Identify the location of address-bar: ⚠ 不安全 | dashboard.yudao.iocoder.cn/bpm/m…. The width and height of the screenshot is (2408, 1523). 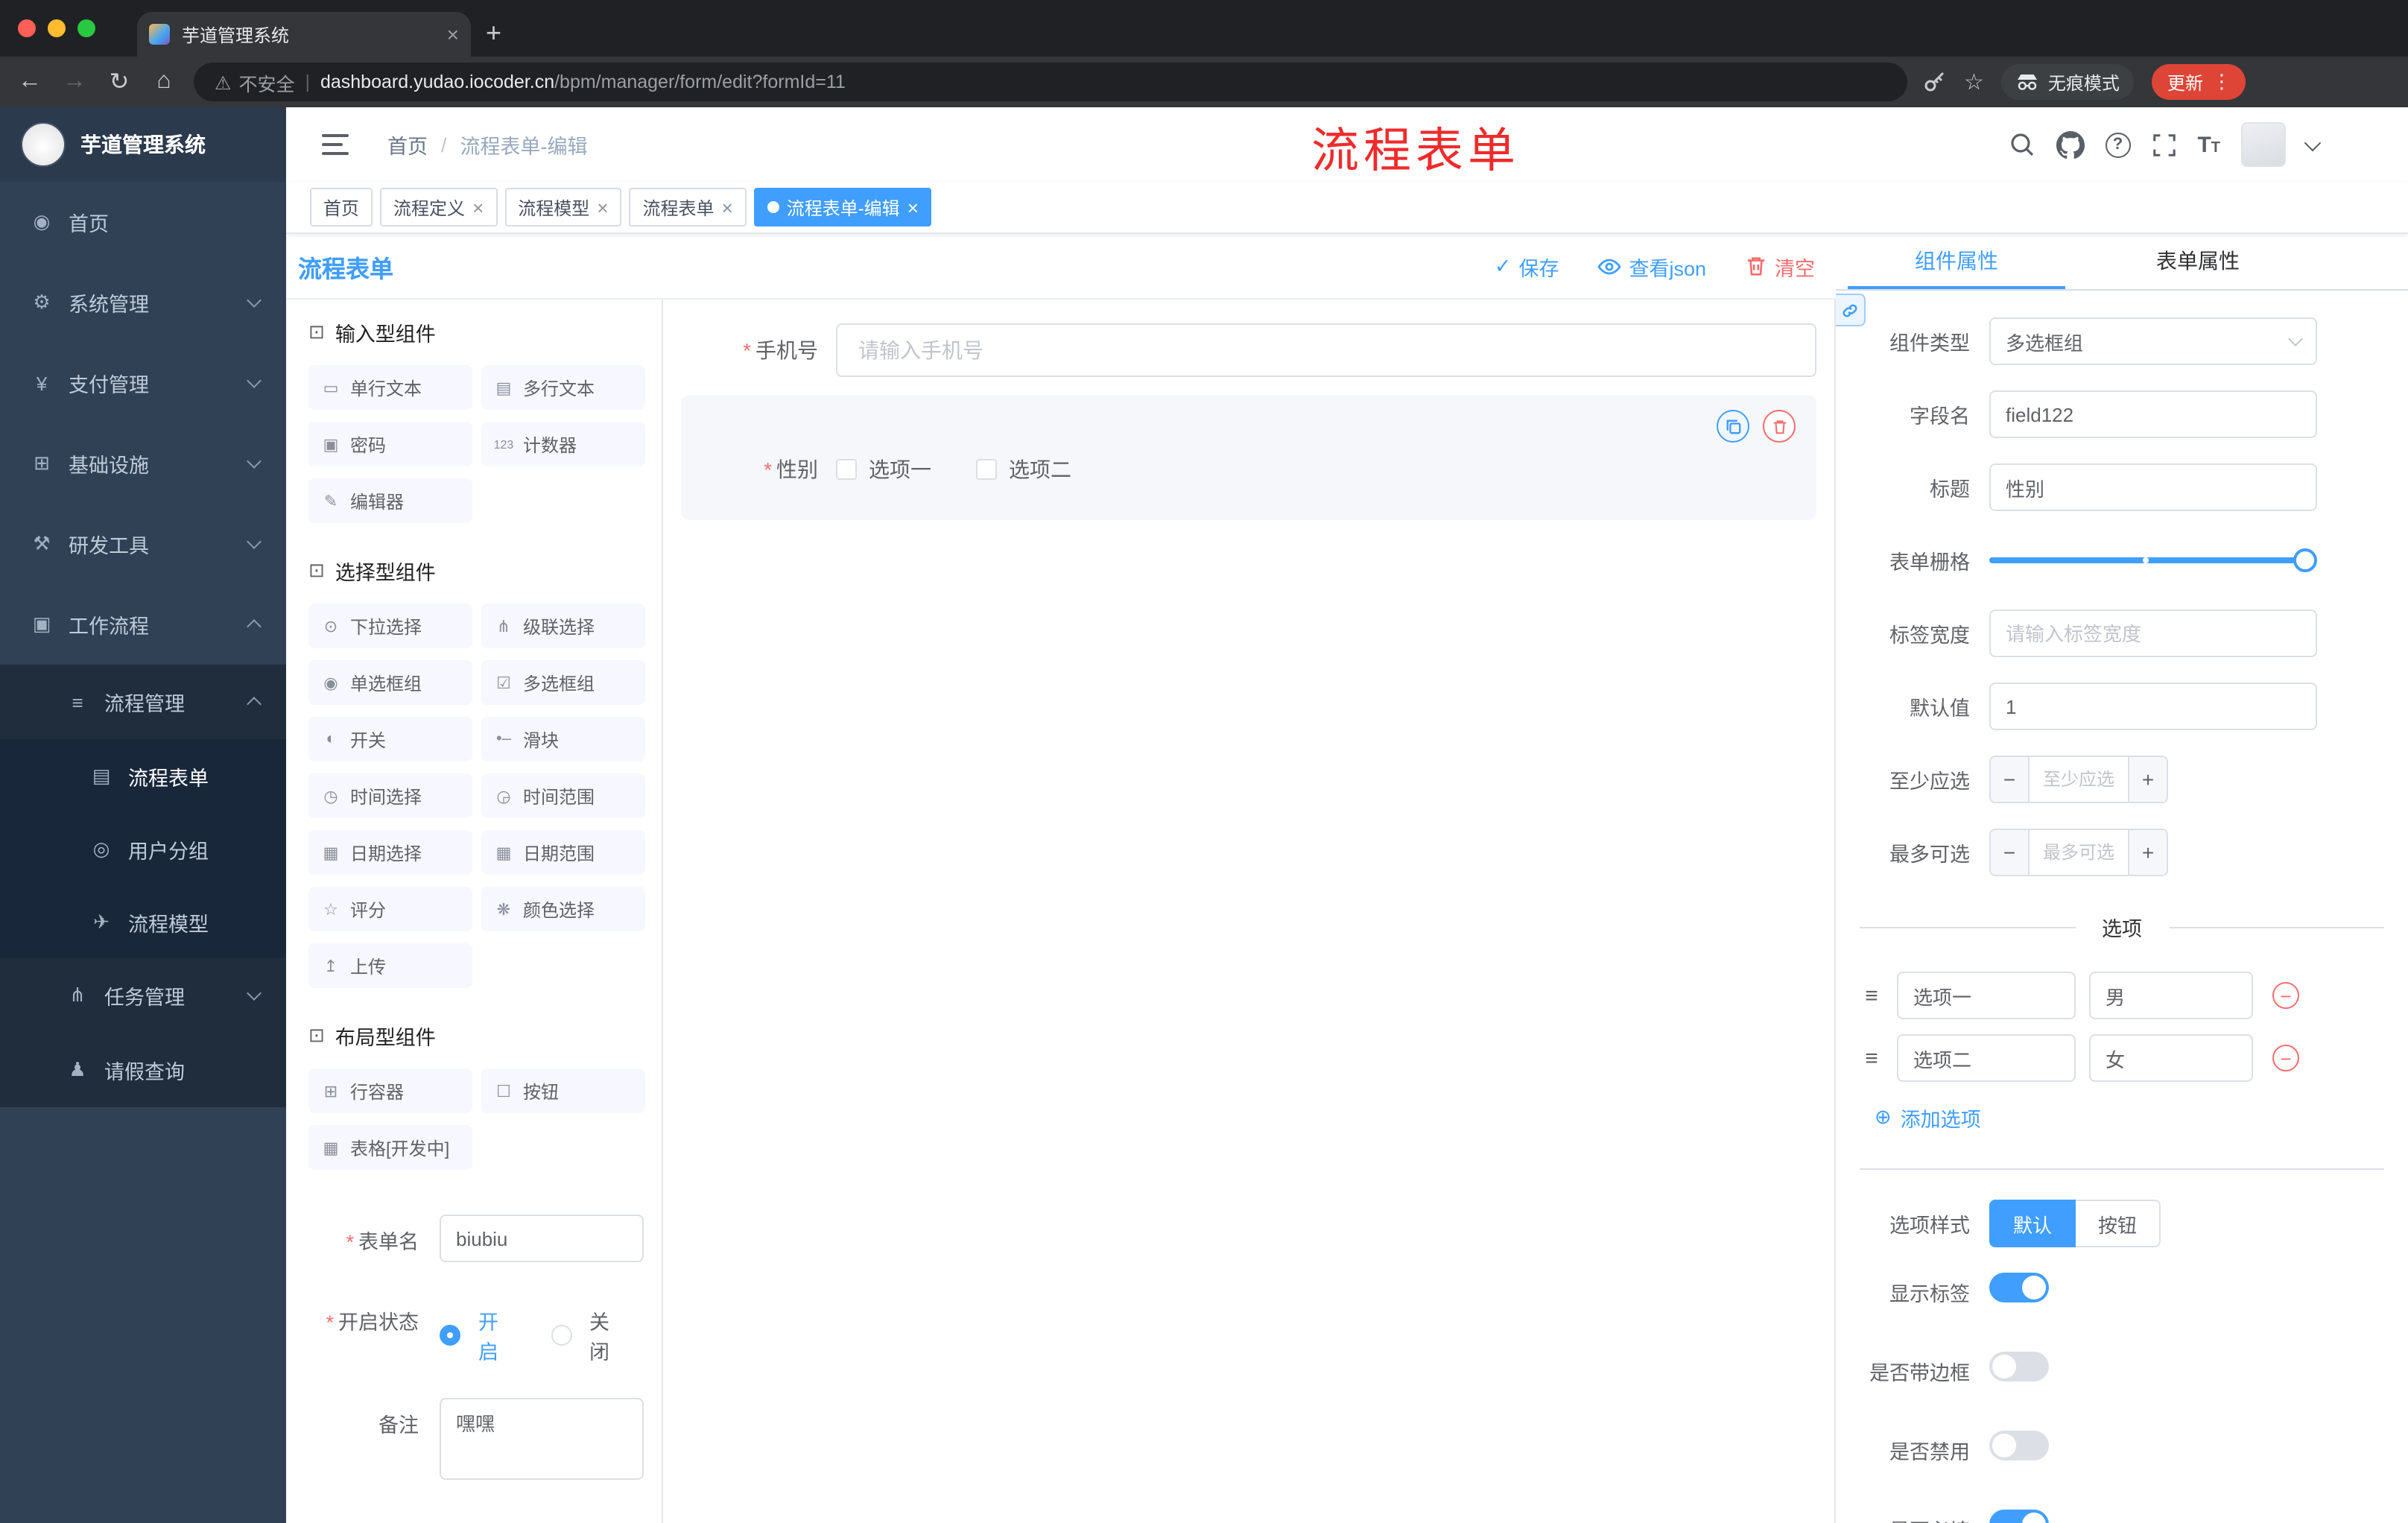
(1050, 82).